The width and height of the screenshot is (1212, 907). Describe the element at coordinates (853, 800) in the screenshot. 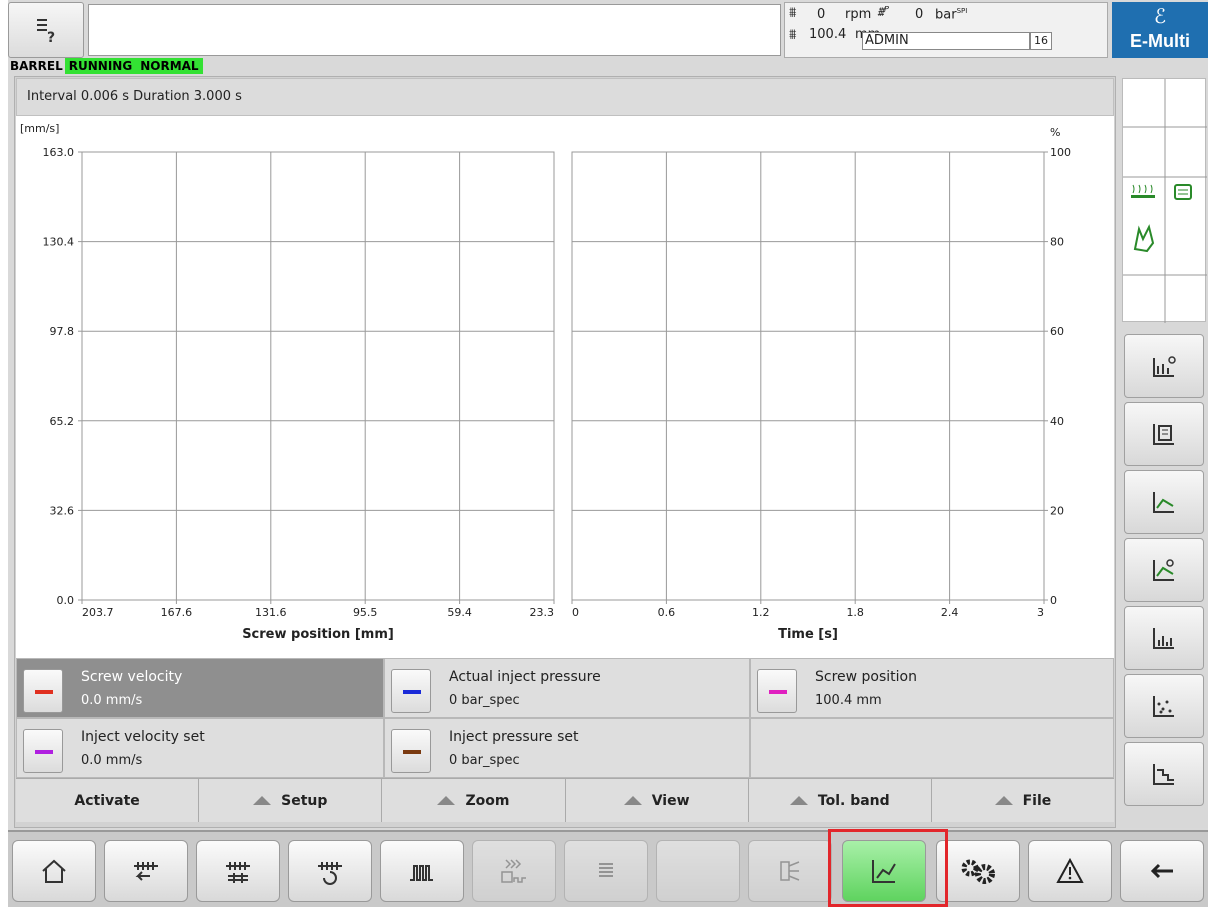

I see `tol-band-label: Tol. band` at that location.